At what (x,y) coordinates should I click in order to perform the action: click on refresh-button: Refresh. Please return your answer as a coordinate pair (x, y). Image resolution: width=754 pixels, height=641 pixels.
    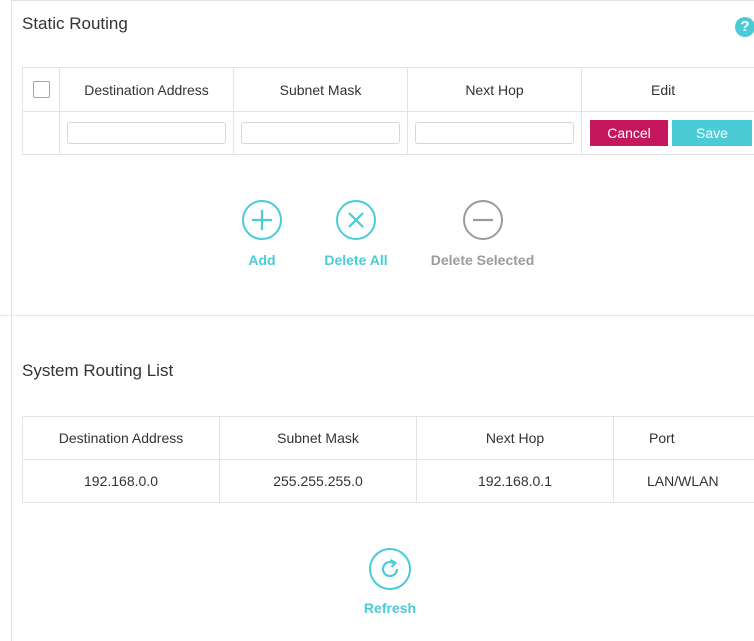
    Looking at the image, I should click on (390, 582).